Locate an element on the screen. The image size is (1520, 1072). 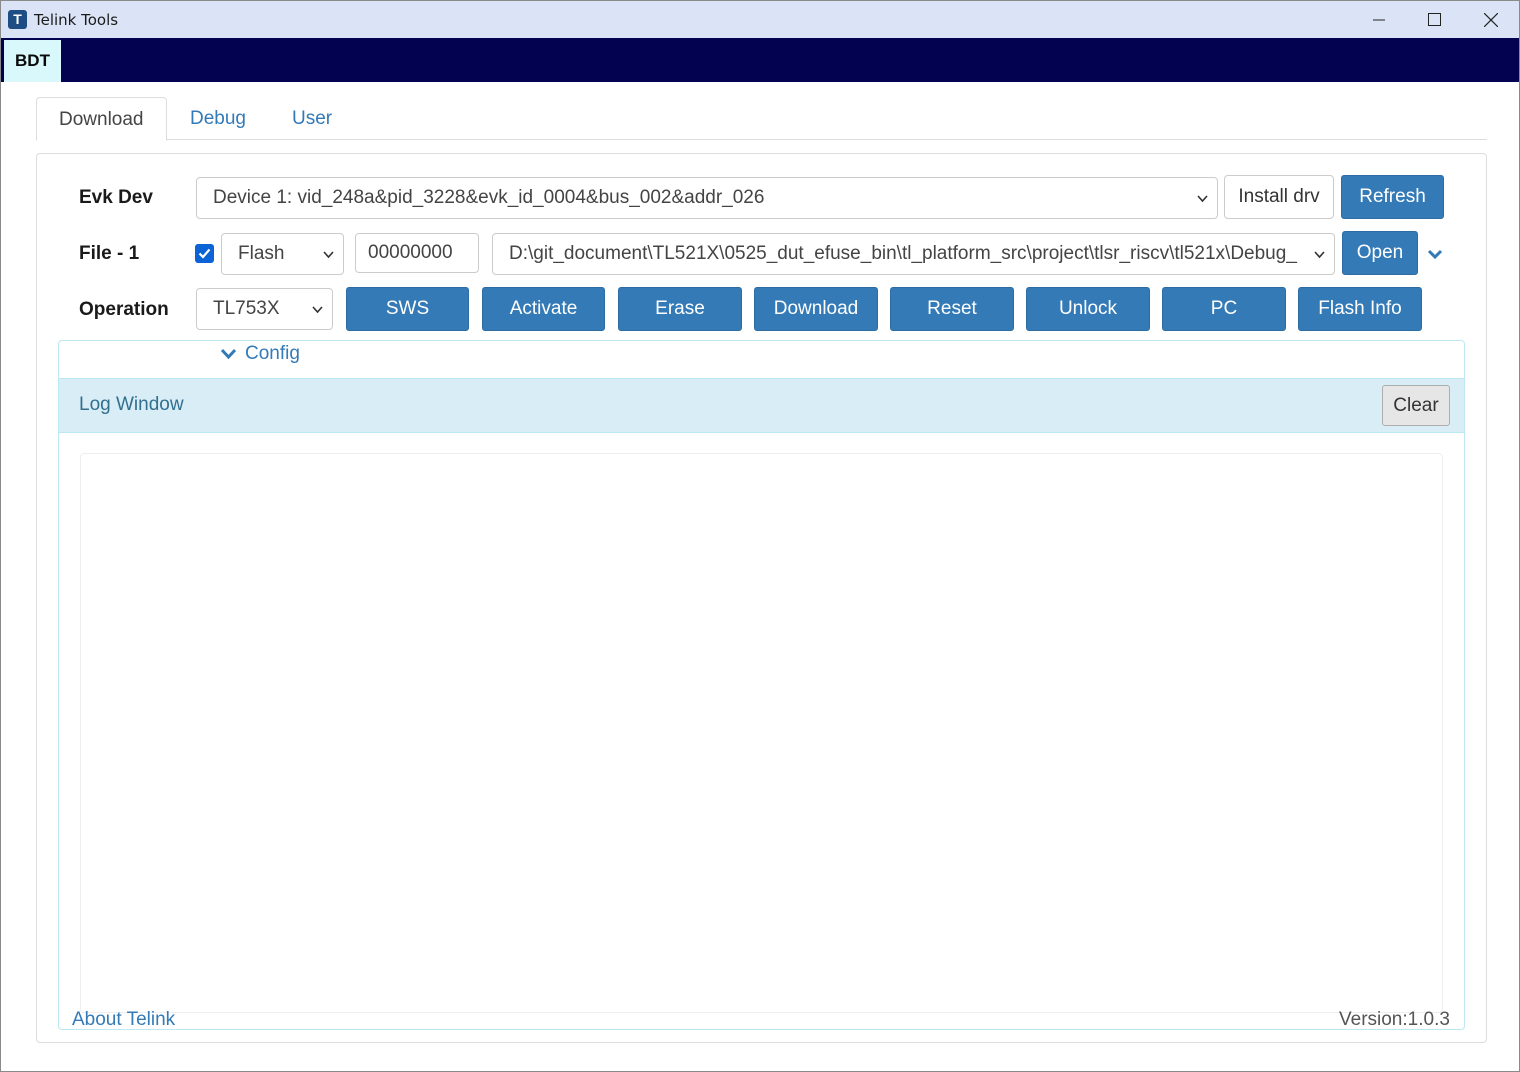
nav-tab-bdt: BDT is located at coordinates (32, 61).